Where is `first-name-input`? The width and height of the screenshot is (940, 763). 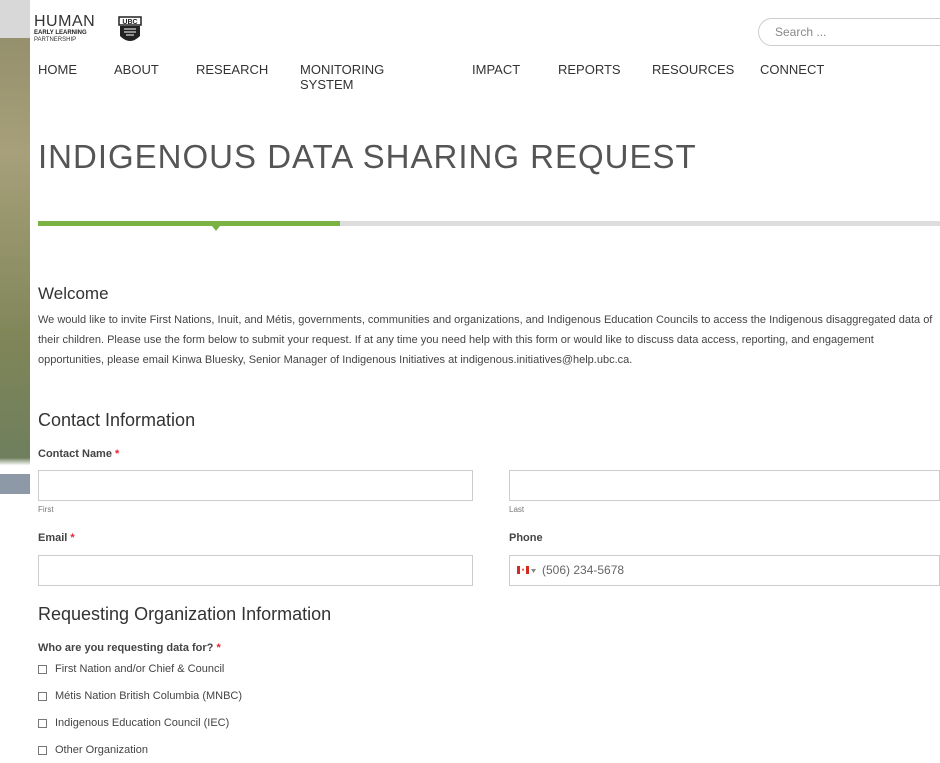 first-name-input is located at coordinates (255, 485).